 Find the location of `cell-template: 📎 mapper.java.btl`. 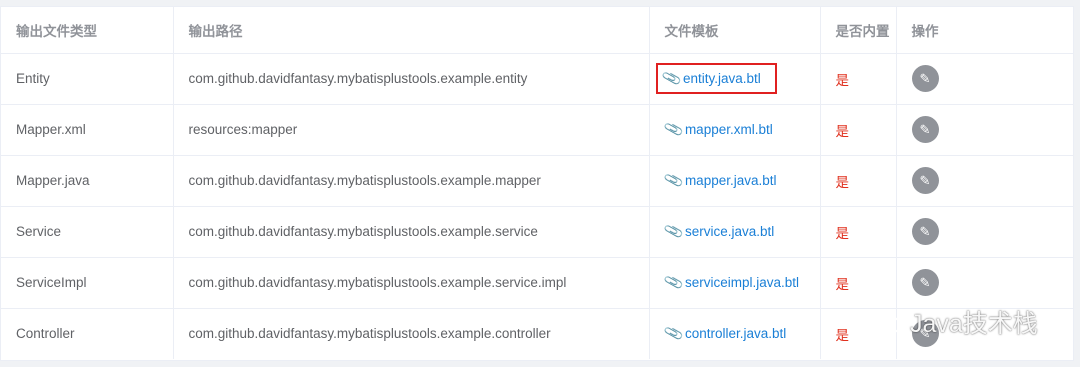

cell-template: 📎 mapper.java.btl is located at coordinates (735, 181).